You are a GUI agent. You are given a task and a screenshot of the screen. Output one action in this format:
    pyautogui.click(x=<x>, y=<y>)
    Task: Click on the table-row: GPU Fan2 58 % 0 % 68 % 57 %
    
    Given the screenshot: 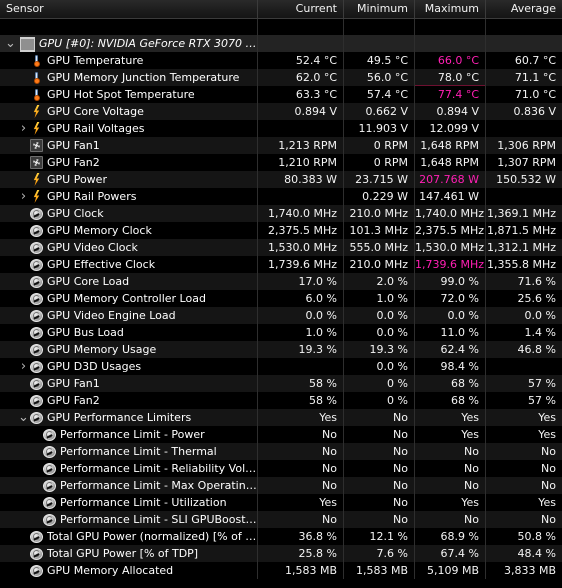 What is the action you would take?
    pyautogui.click(x=281, y=400)
    